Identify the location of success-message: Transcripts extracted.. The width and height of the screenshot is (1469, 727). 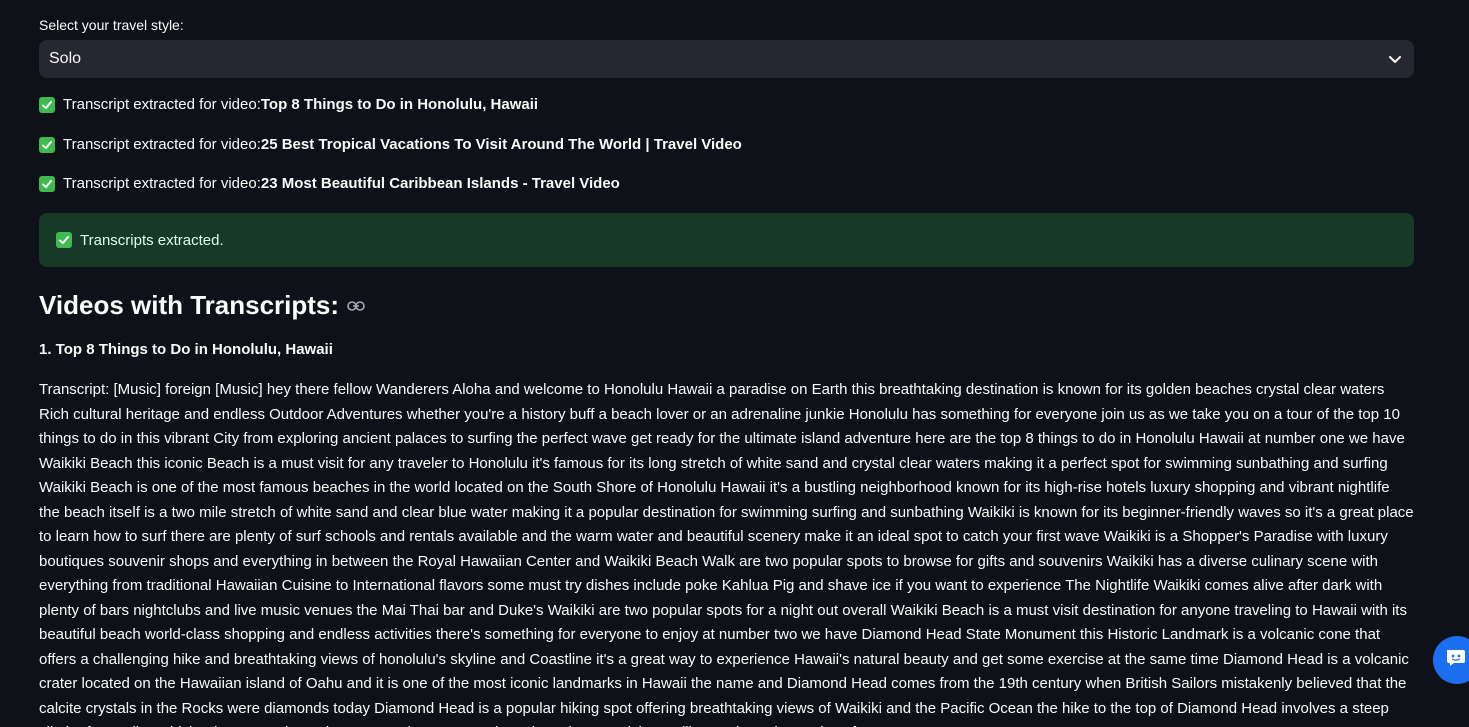
(152, 240).